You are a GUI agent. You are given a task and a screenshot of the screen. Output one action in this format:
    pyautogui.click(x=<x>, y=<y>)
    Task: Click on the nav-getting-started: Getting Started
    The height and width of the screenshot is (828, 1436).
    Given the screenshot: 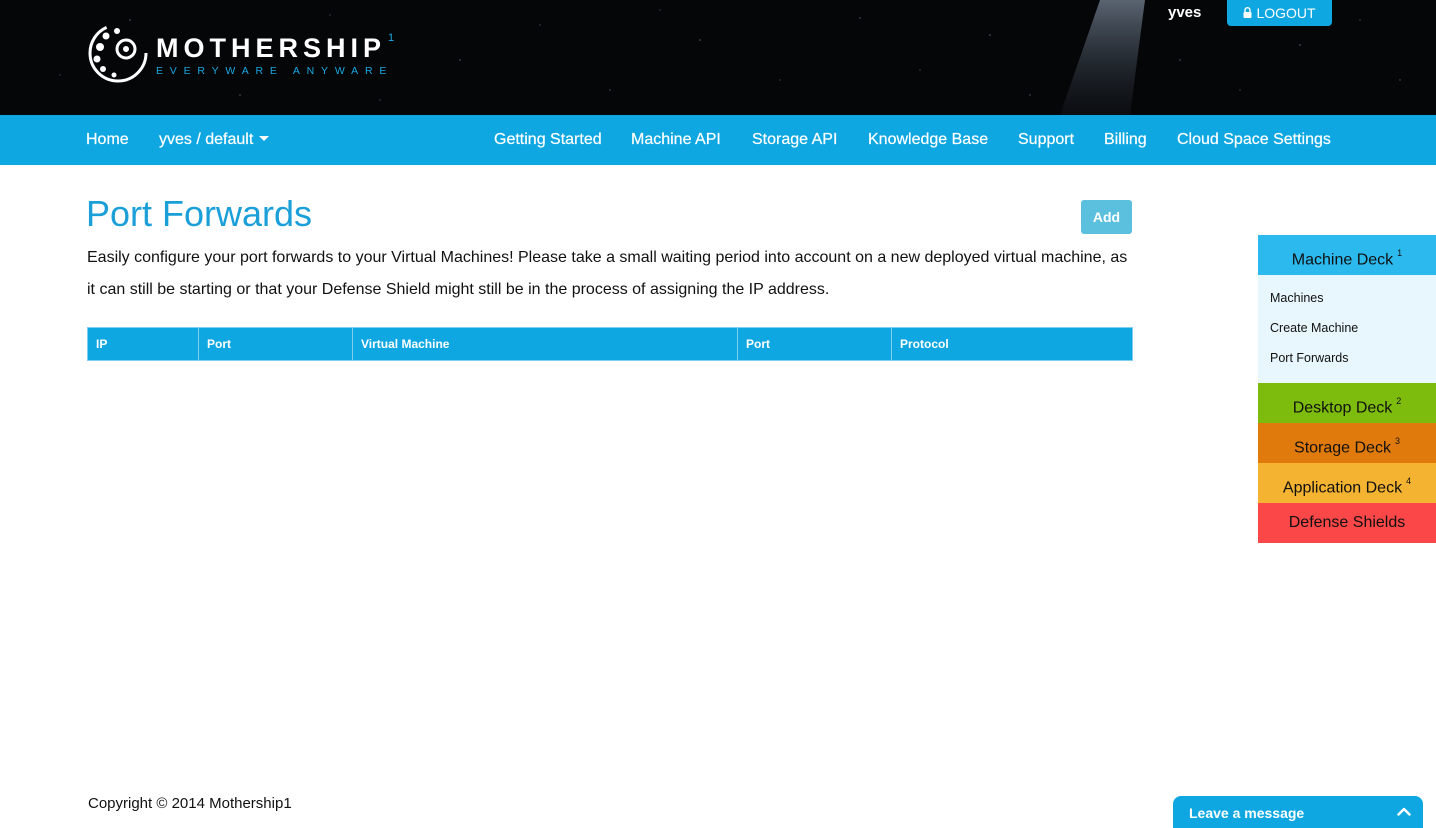 What is the action you would take?
    pyautogui.click(x=548, y=140)
    